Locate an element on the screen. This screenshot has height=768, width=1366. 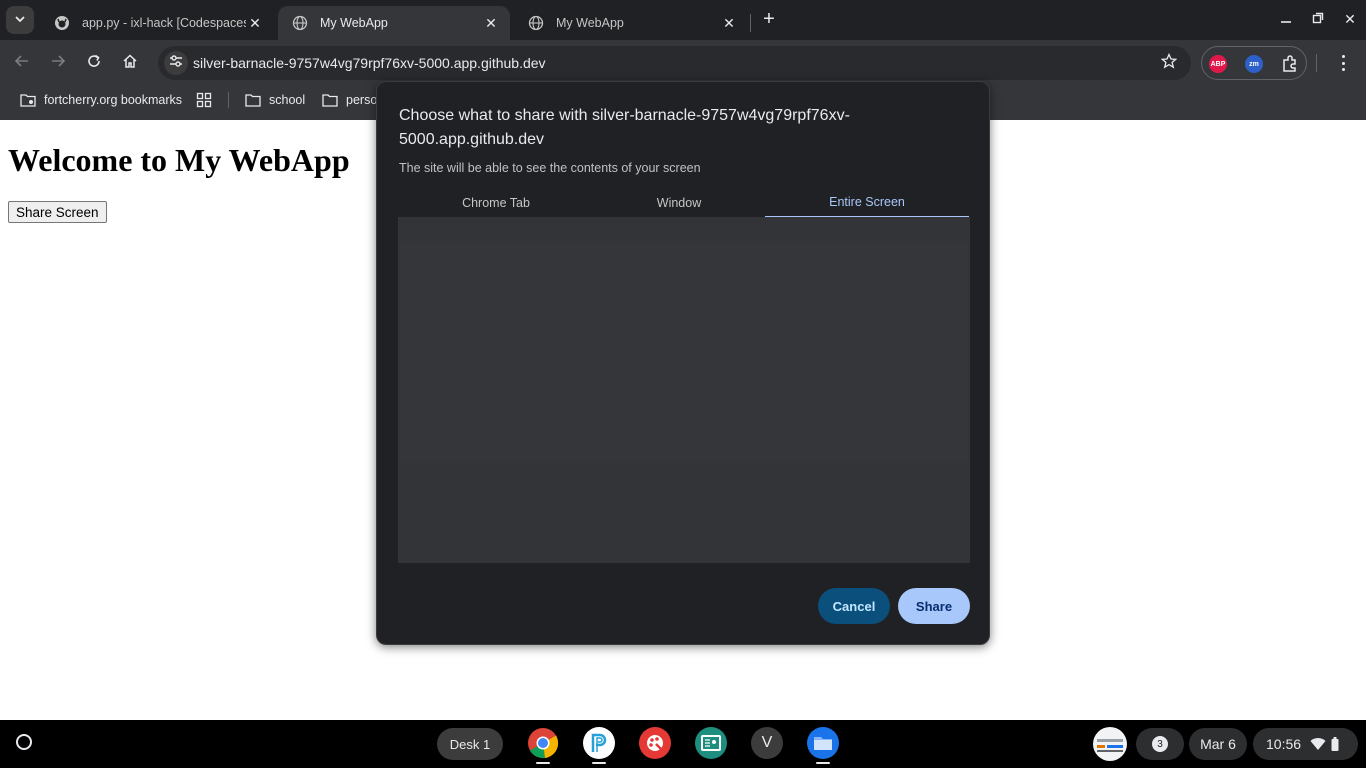
notification-count-badge: 3 is located at coordinates (1160, 744).